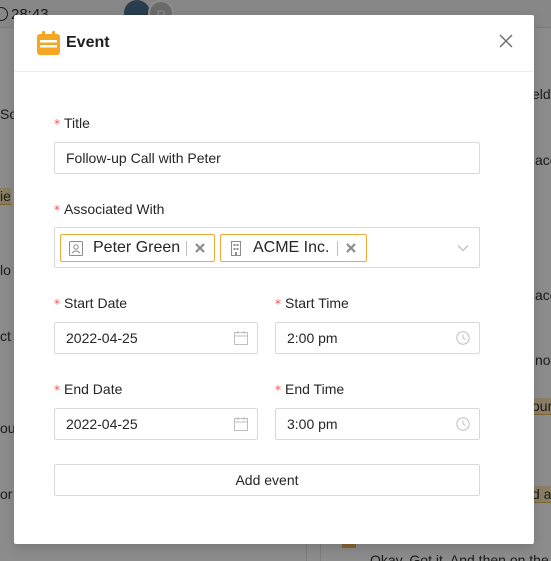 This screenshot has height=561, width=551. What do you see at coordinates (312, 303) in the screenshot?
I see `start-time-label: * Start Time` at bounding box center [312, 303].